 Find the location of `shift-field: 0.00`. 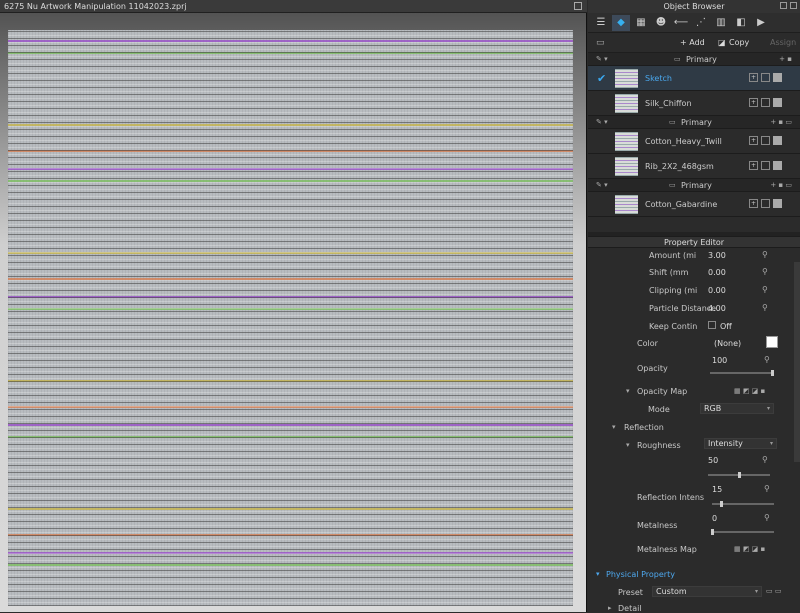

shift-field: 0.00 is located at coordinates (717, 272).